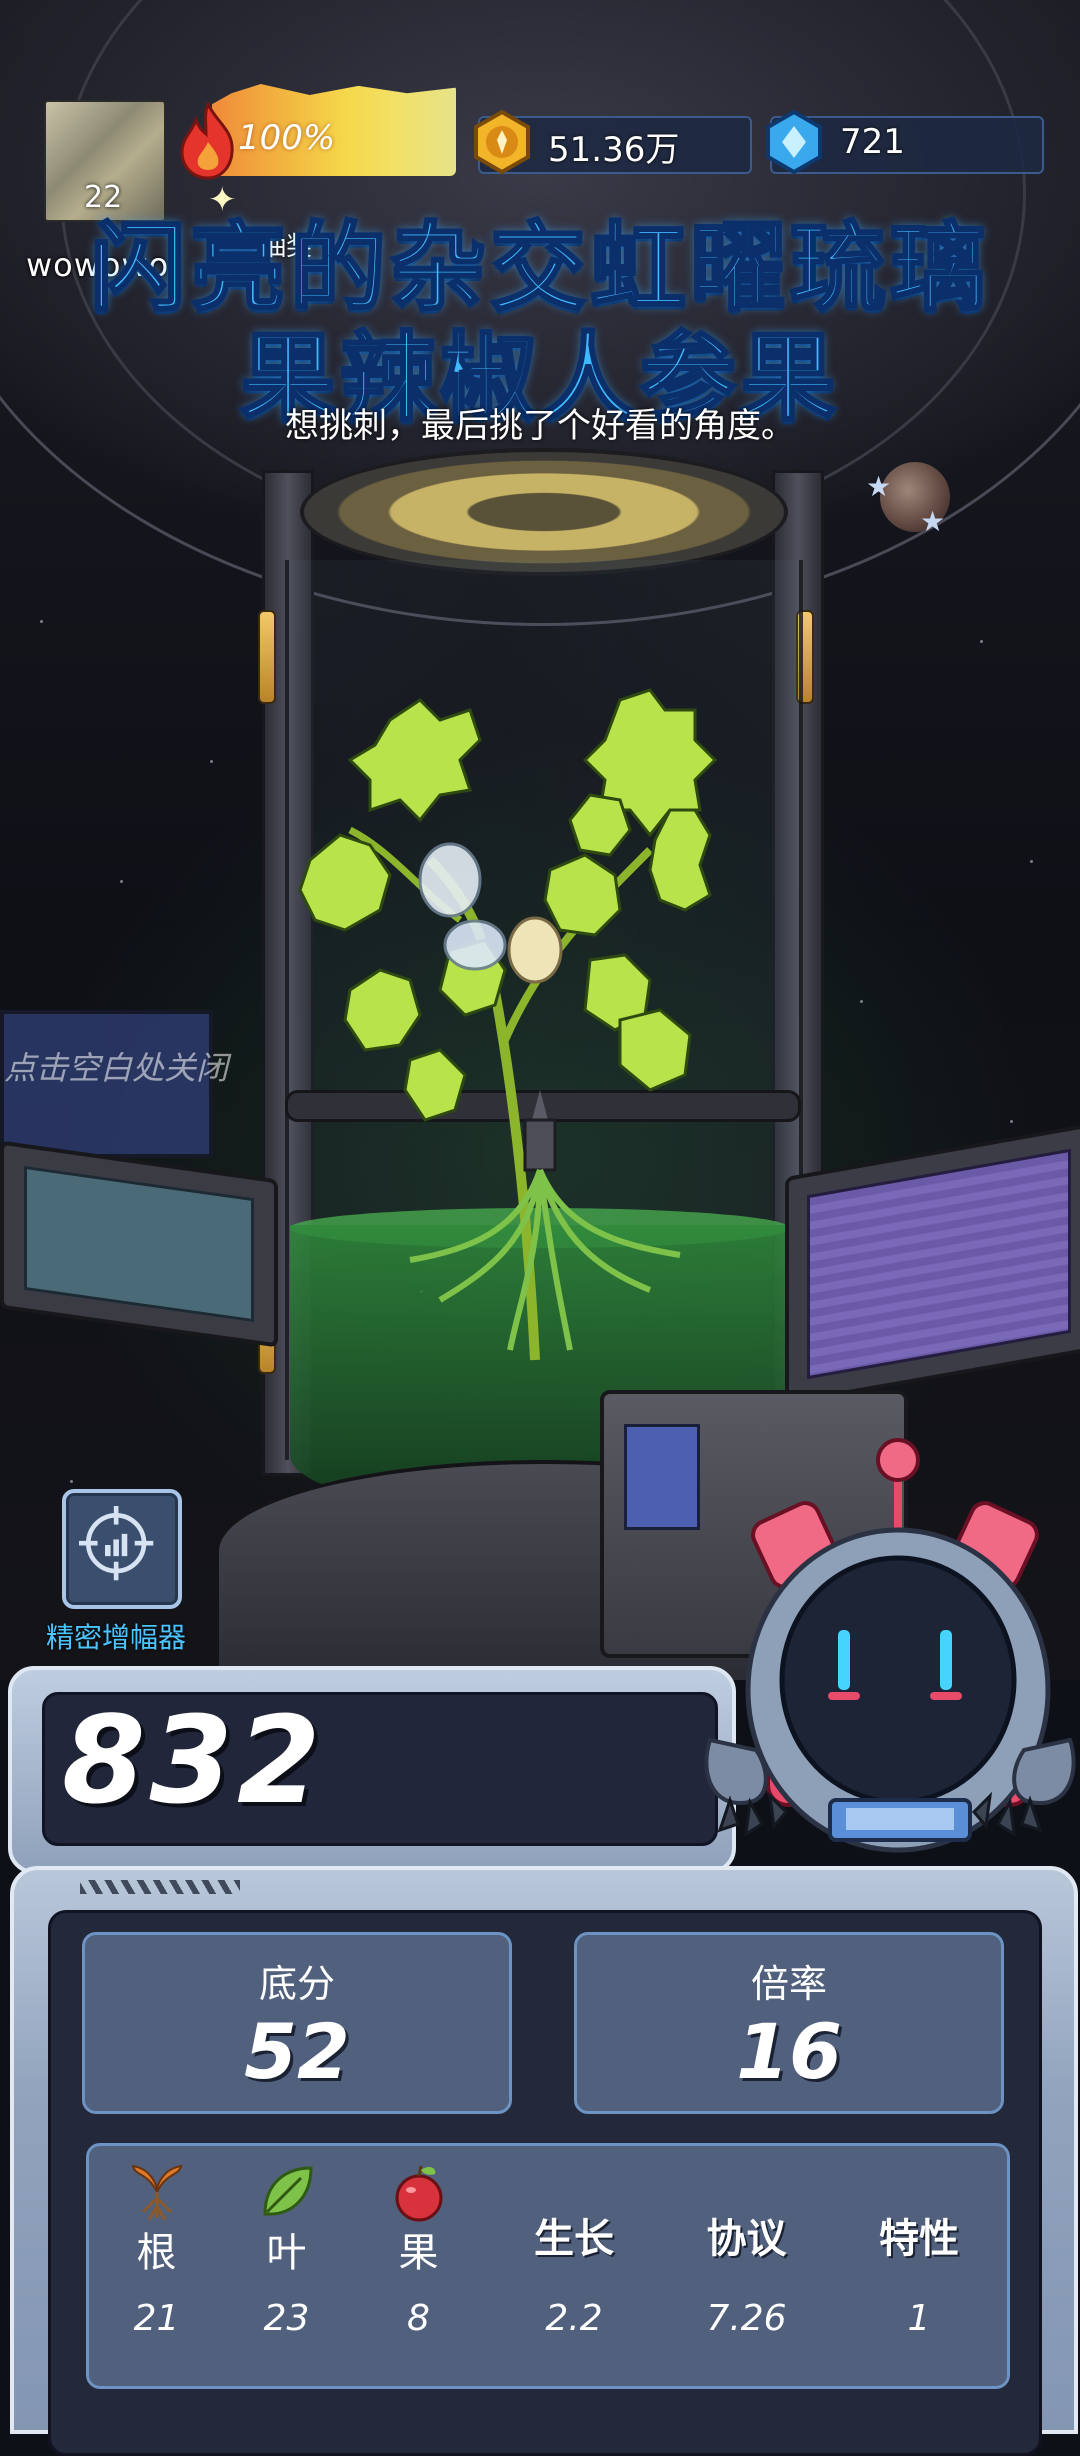 The width and height of the screenshot is (1080, 2456). Describe the element at coordinates (794, 142) in the screenshot. I see `gem-icon` at that location.